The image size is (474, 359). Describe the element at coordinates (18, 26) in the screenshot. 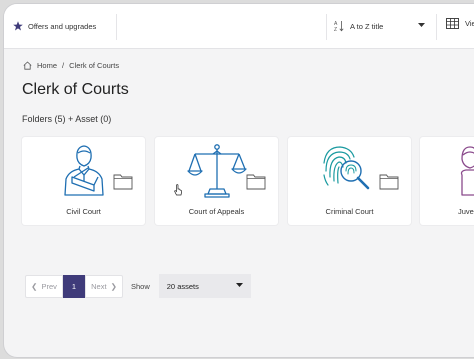

I see `star-icon` at that location.